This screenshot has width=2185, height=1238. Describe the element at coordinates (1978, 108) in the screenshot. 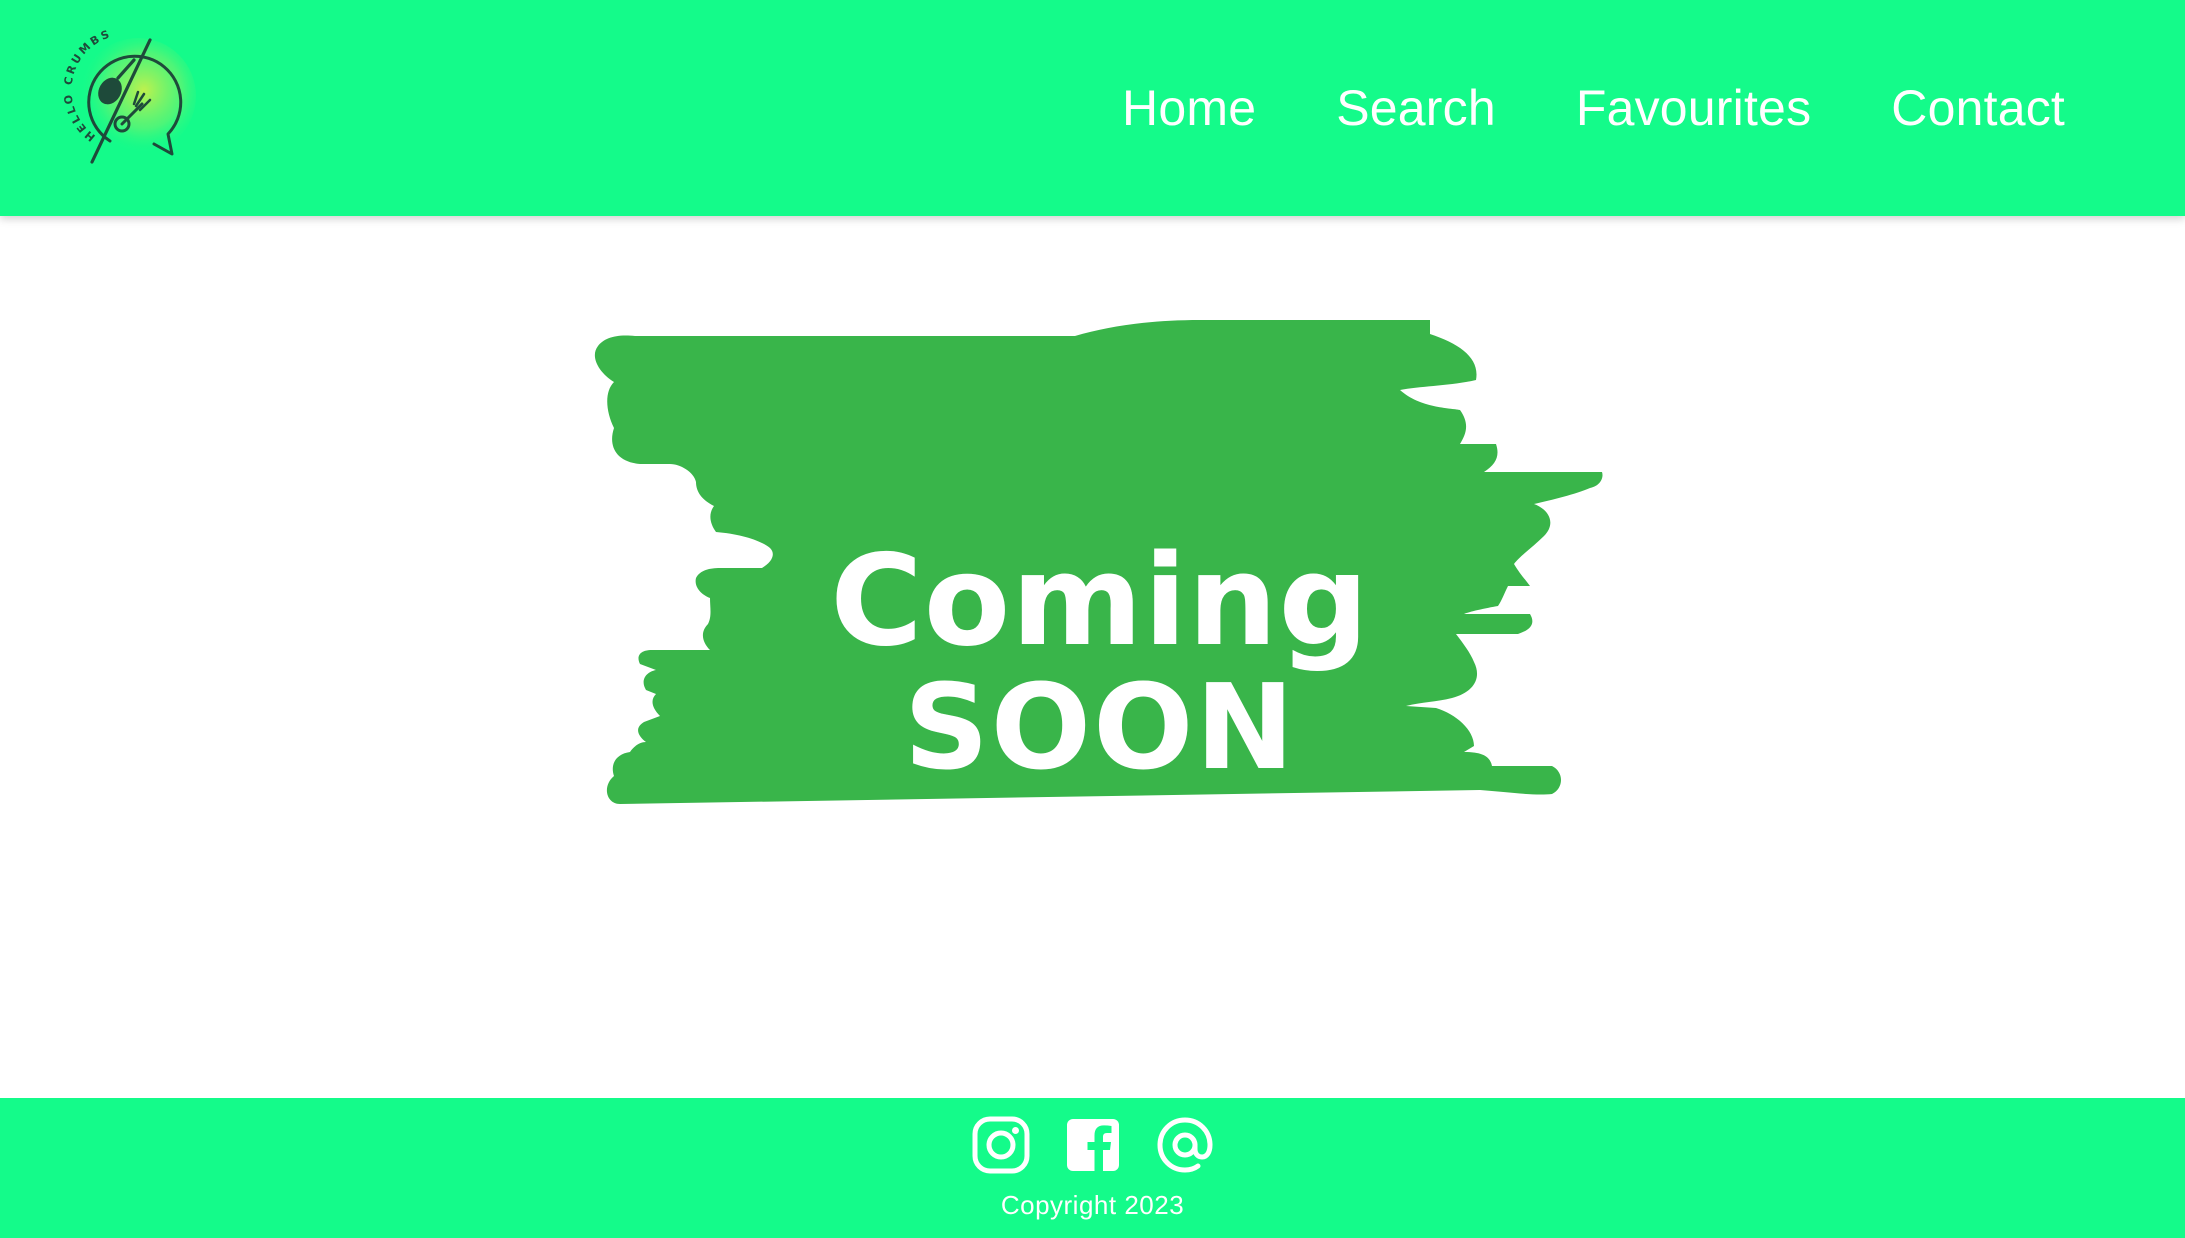

I see `nav-link-contact: Contact` at that location.